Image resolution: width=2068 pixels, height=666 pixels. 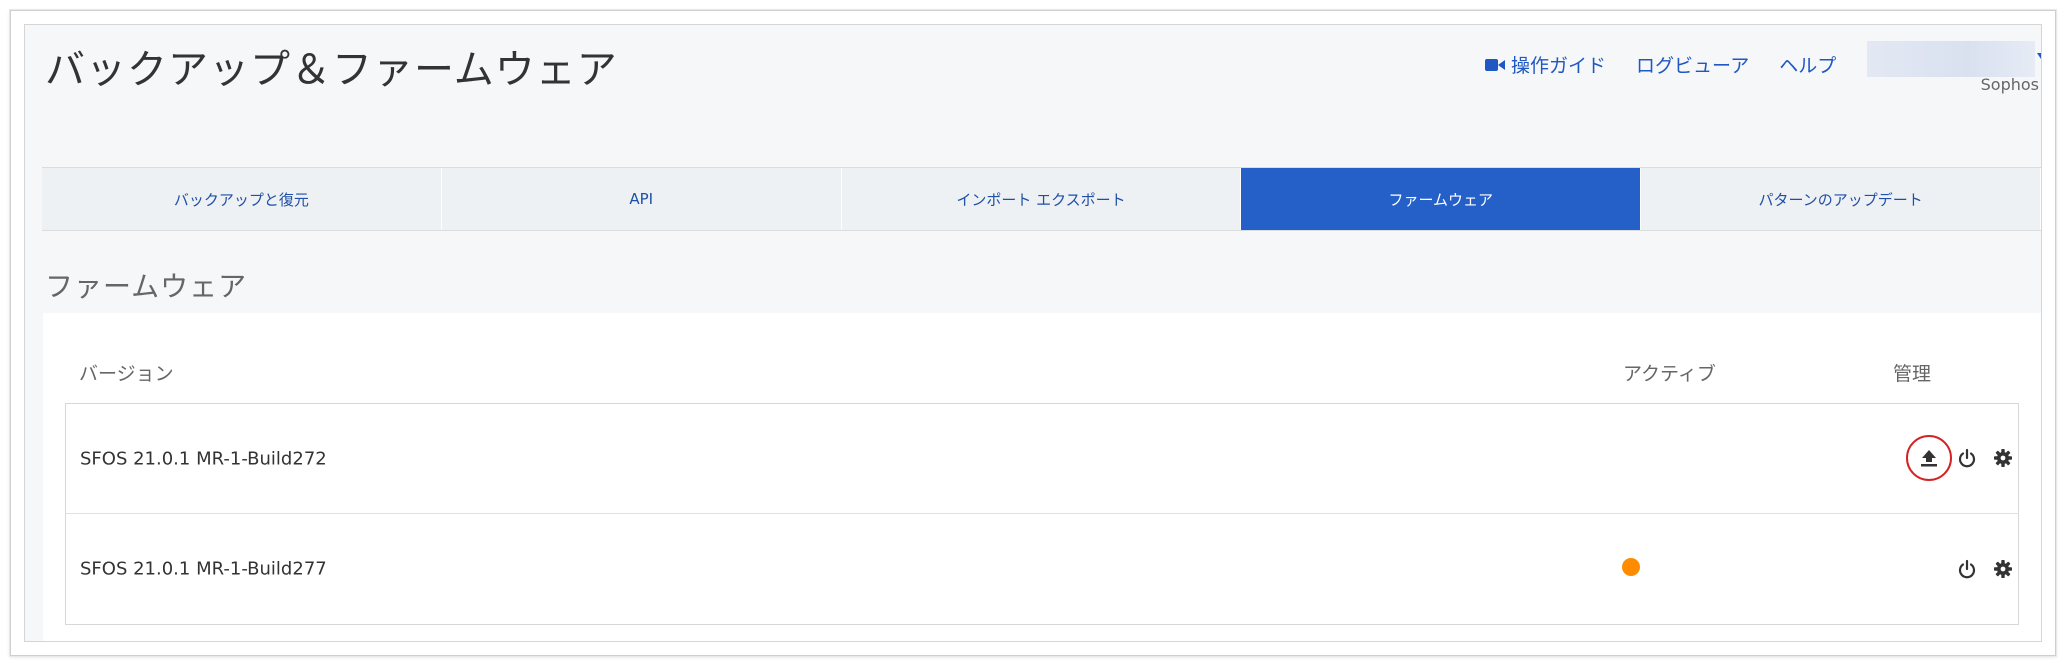 I want to click on org-label: Sophos, so click(x=2009, y=84).